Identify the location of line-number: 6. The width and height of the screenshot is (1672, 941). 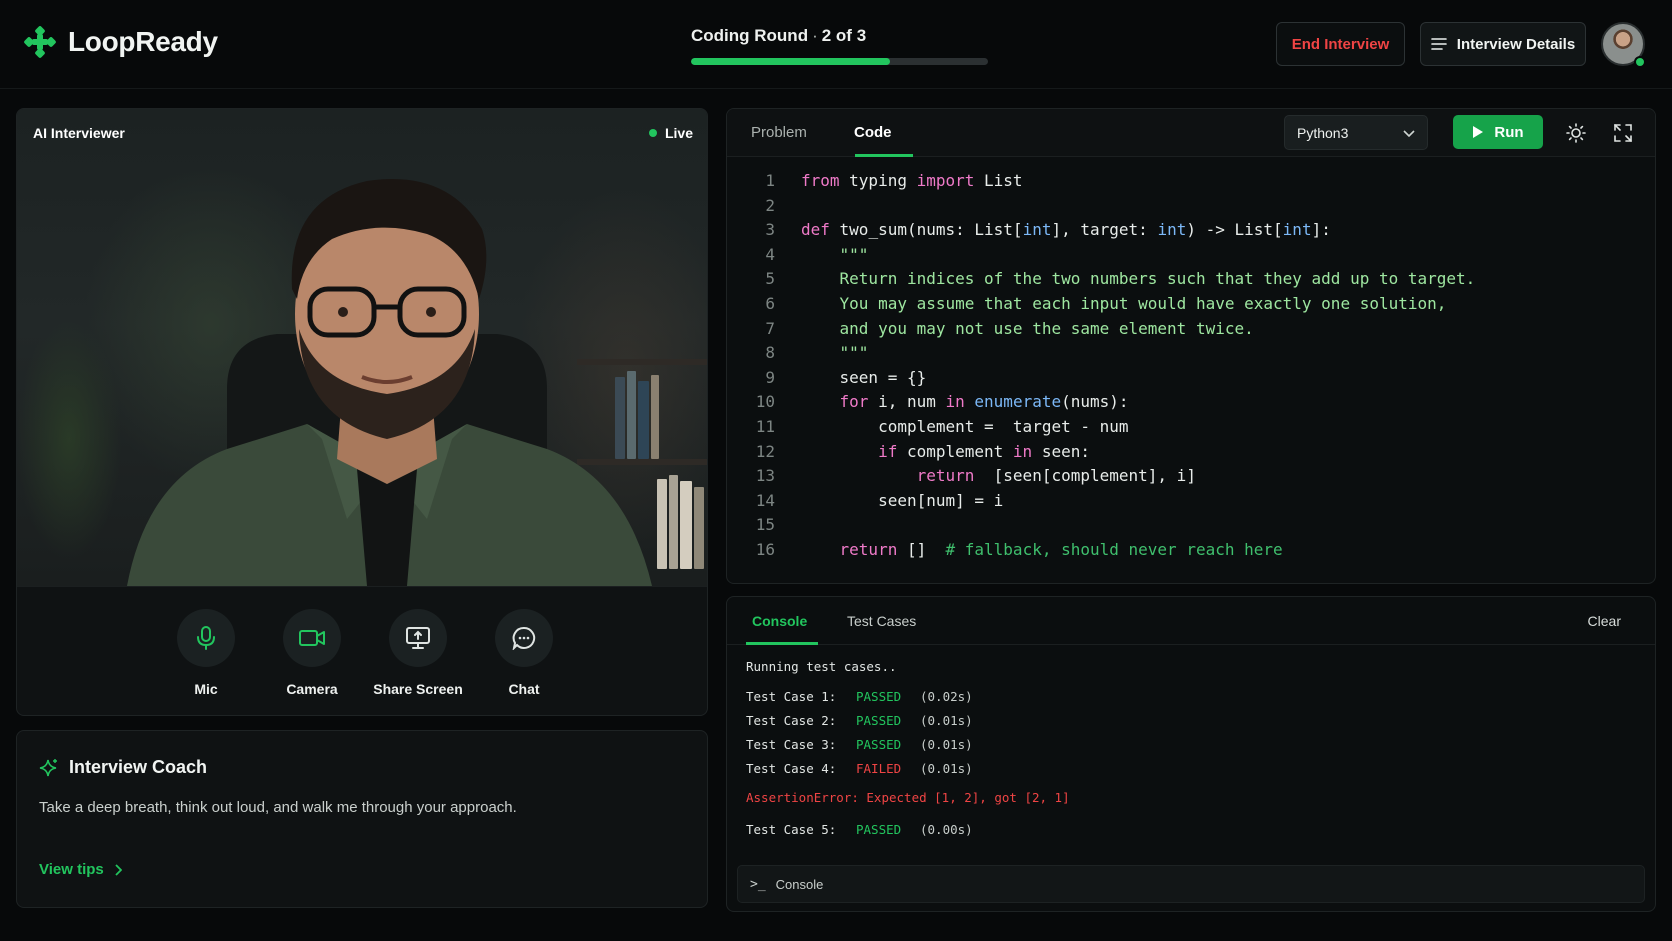
(770, 303).